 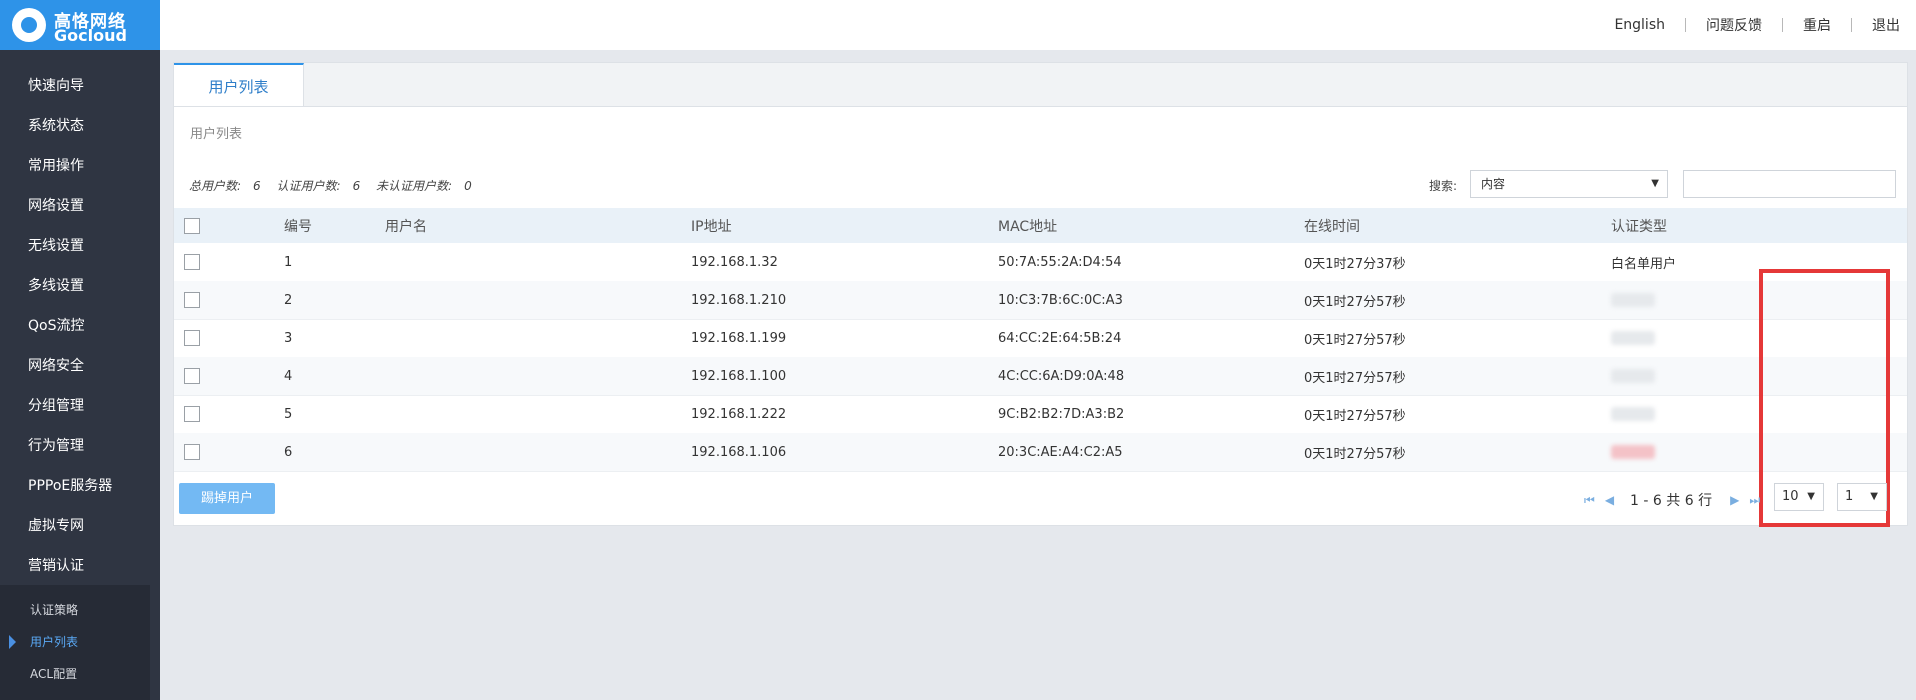 What do you see at coordinates (1639, 225) in the screenshot?
I see `header-auth-type: 认证类型` at bounding box center [1639, 225].